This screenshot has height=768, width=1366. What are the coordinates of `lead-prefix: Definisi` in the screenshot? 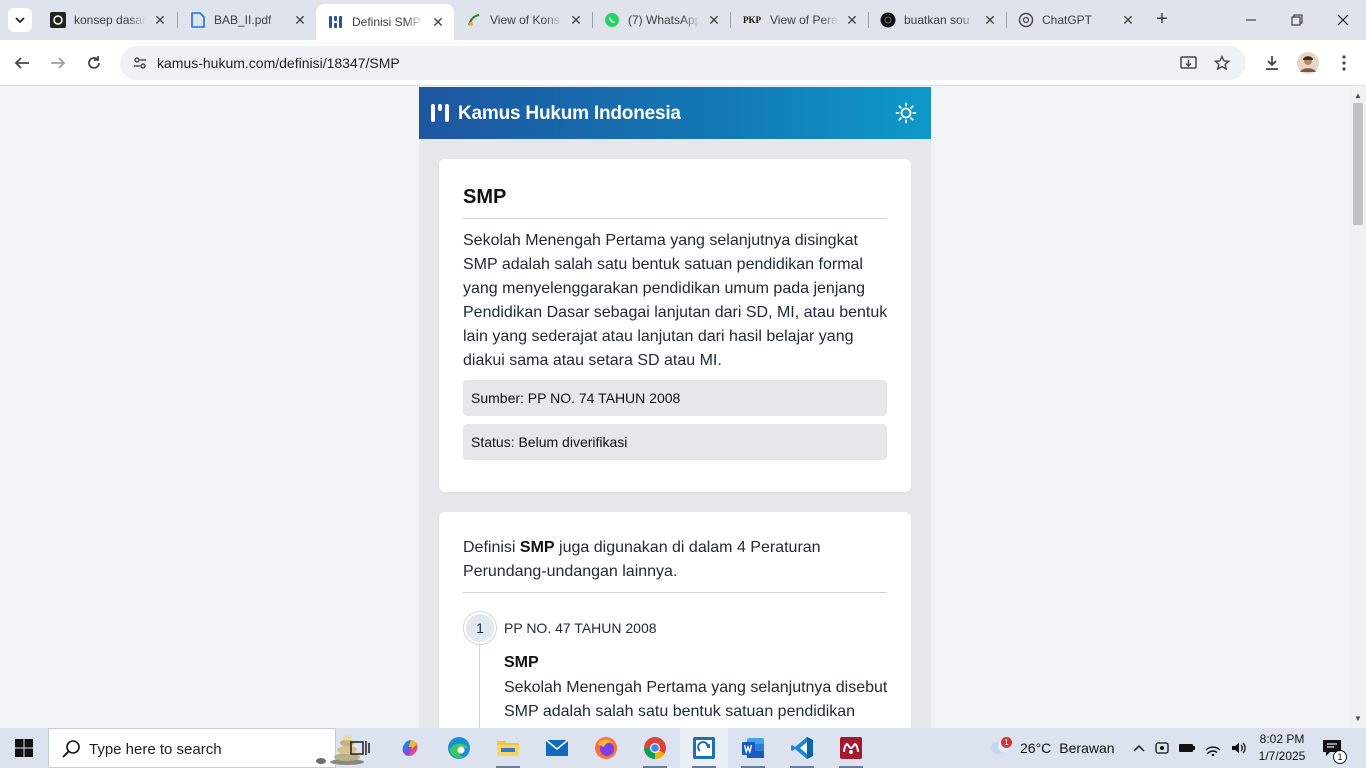 It's located at (489, 547).